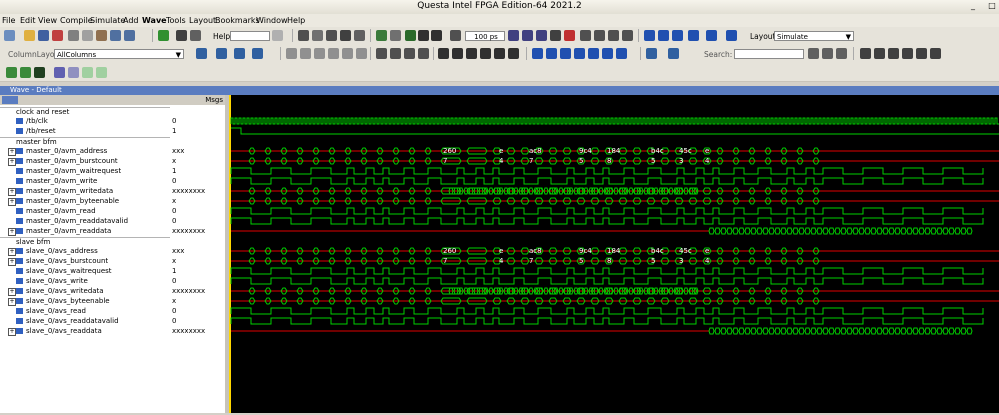 The height and width of the screenshot is (415, 999). Describe the element at coordinates (621, 53) in the screenshot. I see `edge-icon` at that location.